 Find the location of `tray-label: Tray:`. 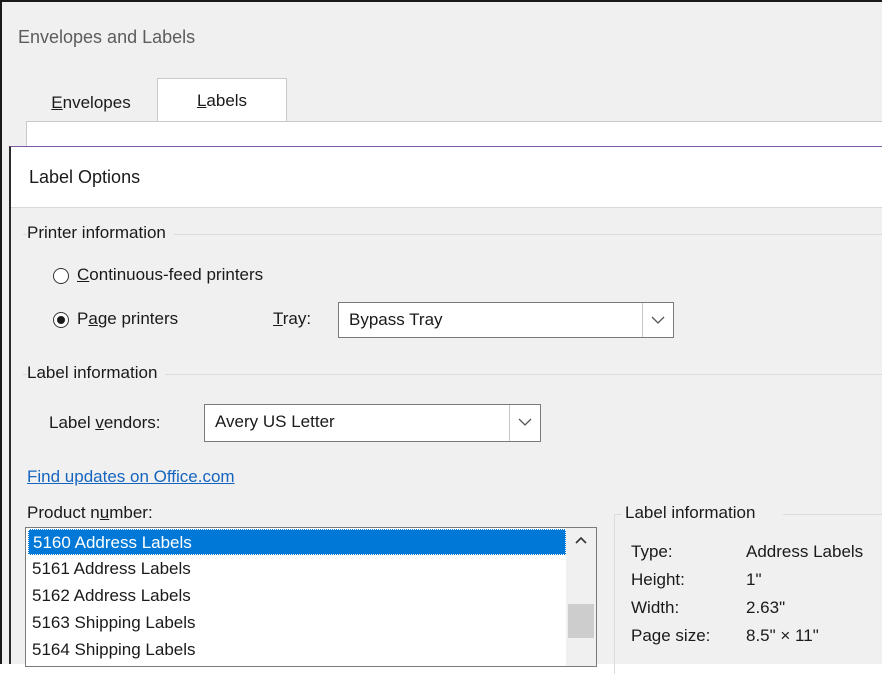

tray-label: Tray: is located at coordinates (292, 319).